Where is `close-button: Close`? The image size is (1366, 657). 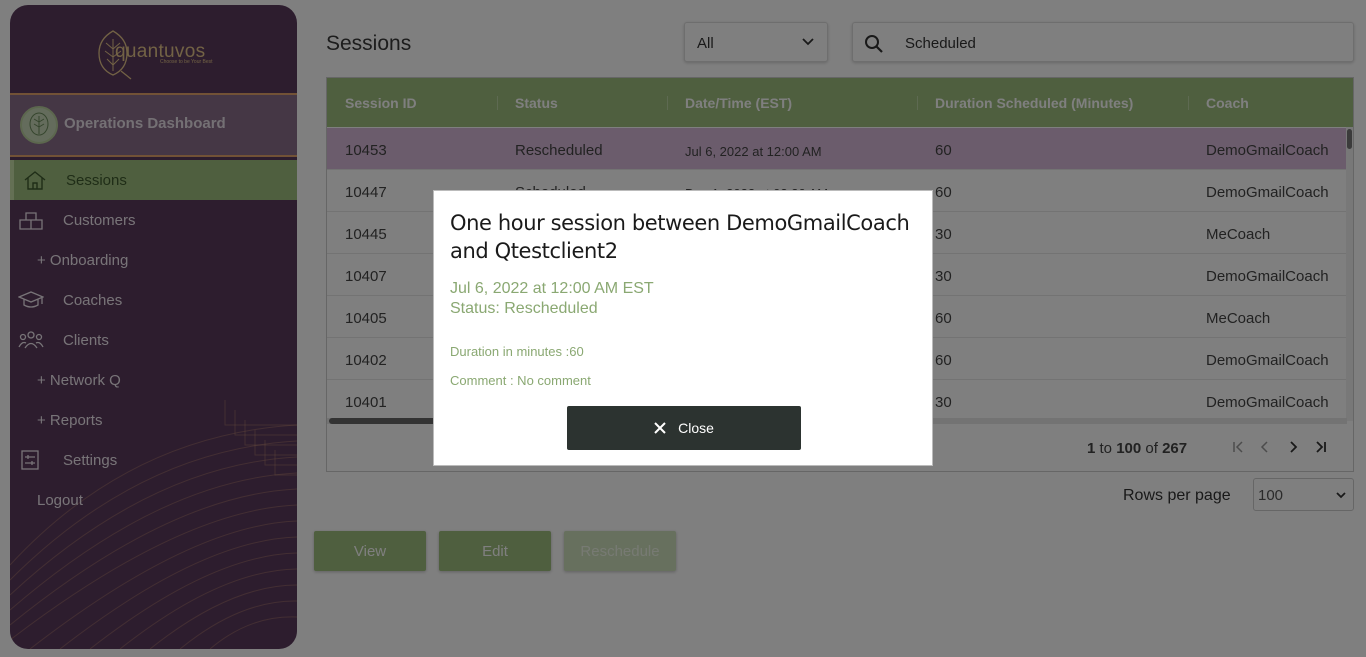
close-button: Close is located at coordinates (684, 428).